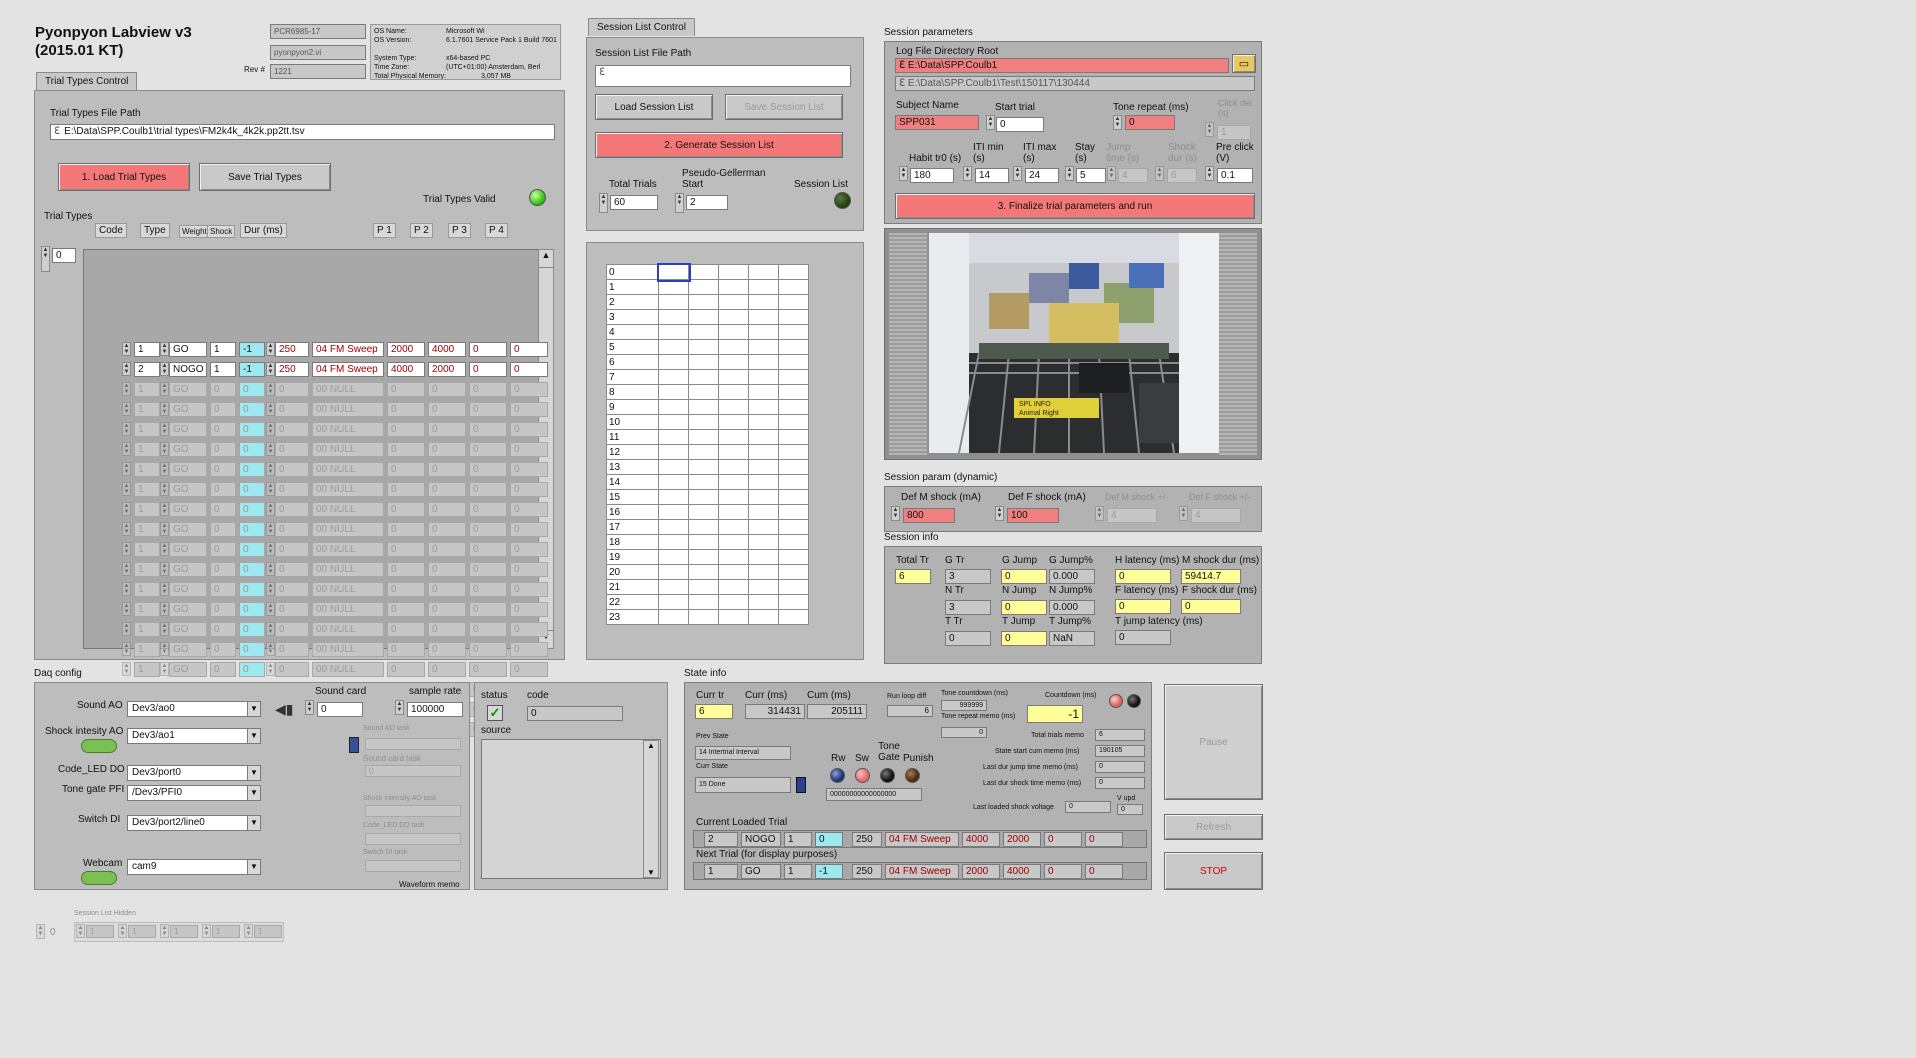 This screenshot has width=1916, height=1058. I want to click on sound-ao-task-field, so click(413, 744).